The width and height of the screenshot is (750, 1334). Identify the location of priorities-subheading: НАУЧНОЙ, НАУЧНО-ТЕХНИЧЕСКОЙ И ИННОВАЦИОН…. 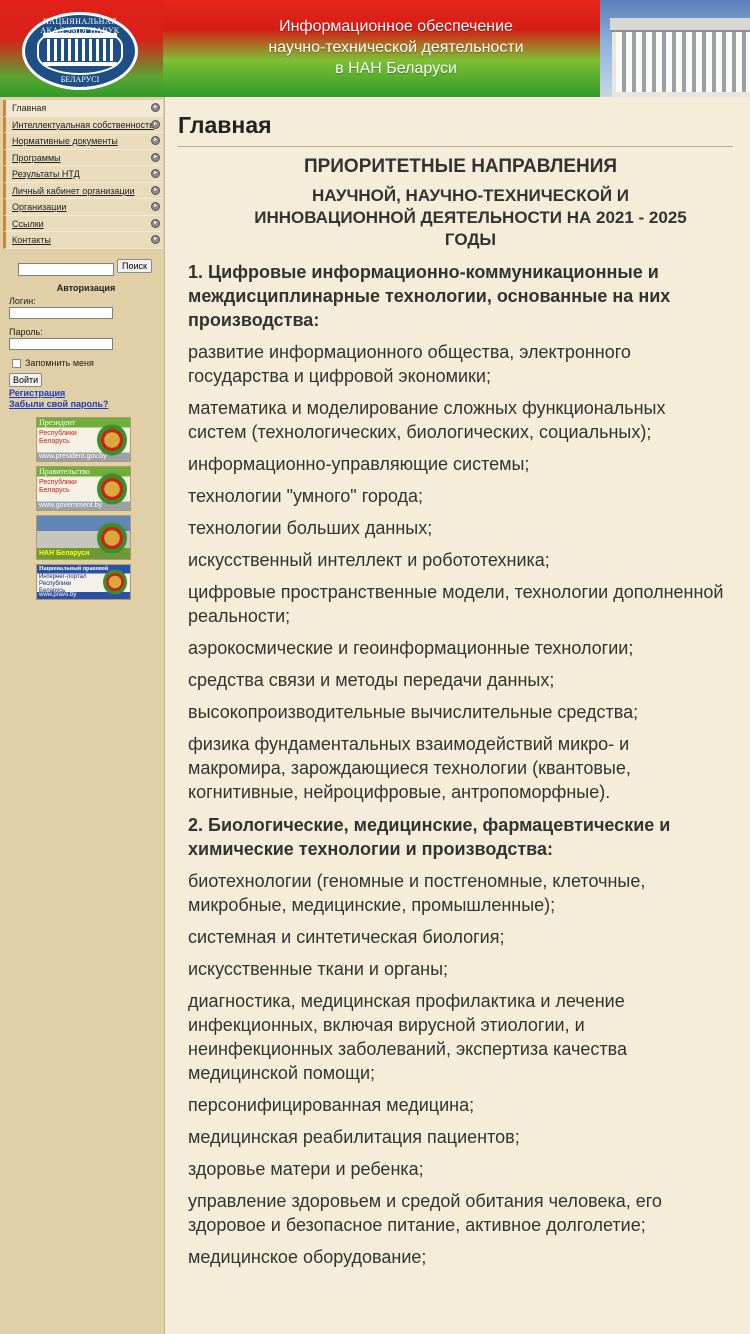
(470, 217).